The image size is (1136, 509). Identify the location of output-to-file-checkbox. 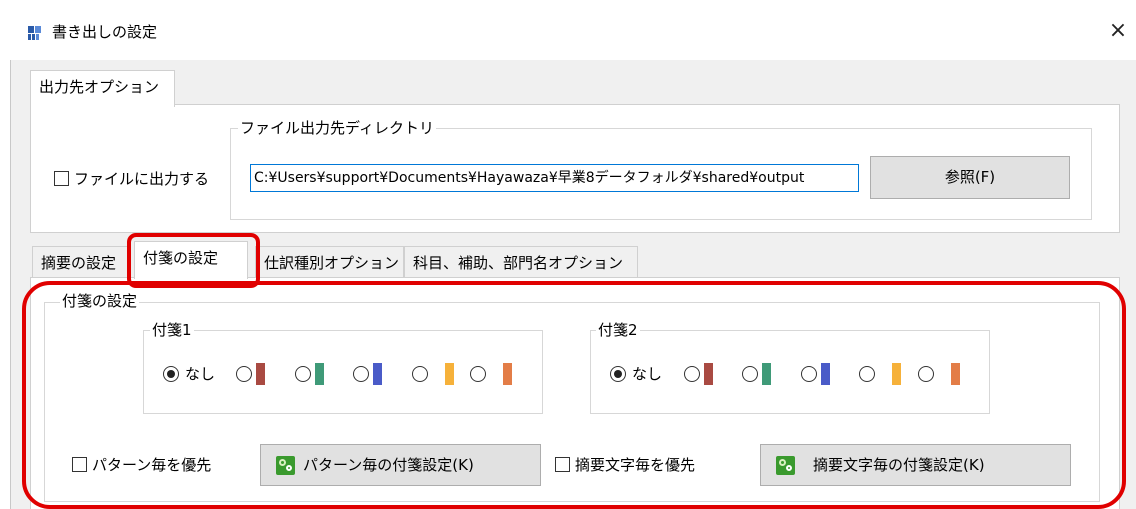
(61, 178).